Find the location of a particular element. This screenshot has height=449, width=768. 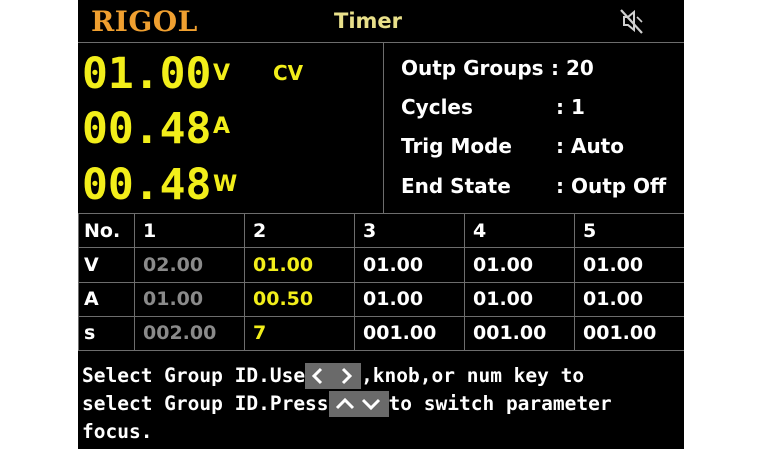

column-header-2: 2 is located at coordinates (299, 230).